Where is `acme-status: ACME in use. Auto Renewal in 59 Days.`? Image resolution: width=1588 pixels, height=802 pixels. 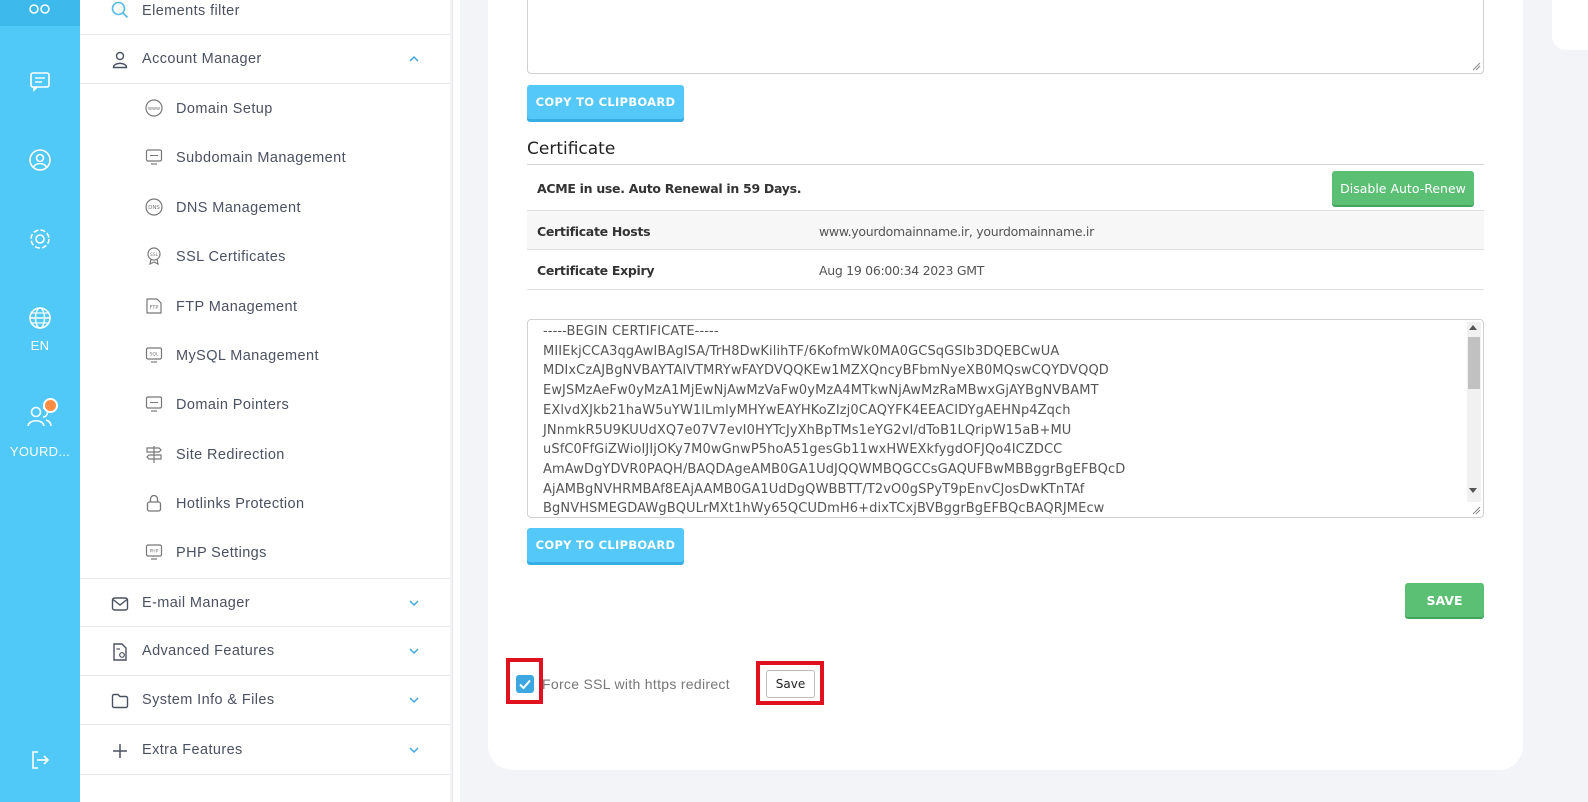 acme-status: ACME in use. Auto Renewal in 59 Days. is located at coordinates (669, 188).